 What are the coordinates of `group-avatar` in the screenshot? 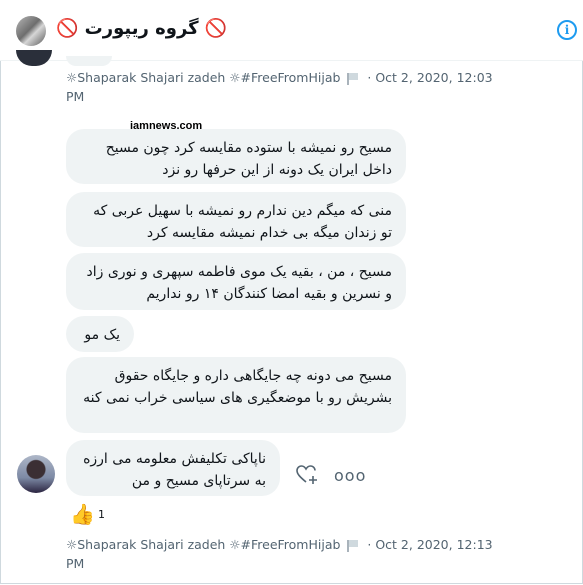 It's located at (31, 31).